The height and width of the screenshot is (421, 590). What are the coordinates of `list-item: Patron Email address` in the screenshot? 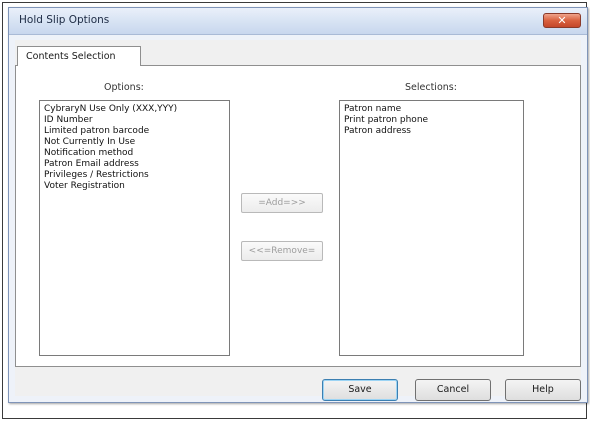 It's located at (134, 164).